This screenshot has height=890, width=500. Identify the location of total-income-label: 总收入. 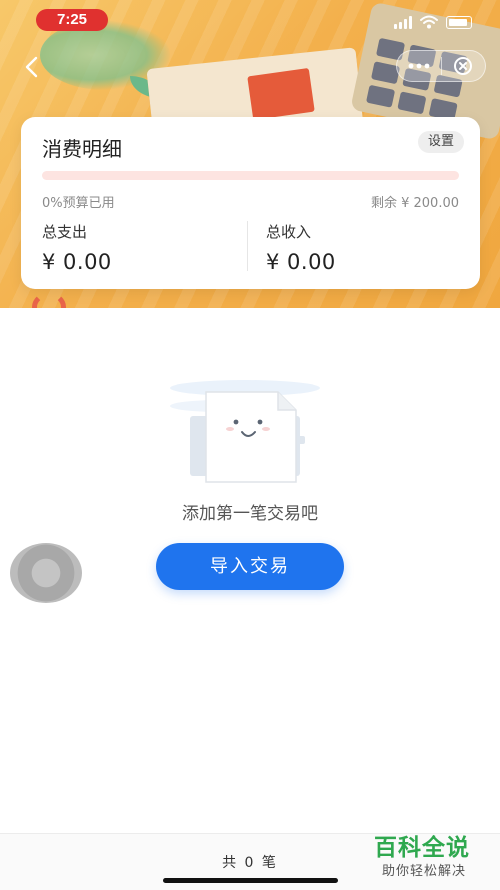
(289, 232).